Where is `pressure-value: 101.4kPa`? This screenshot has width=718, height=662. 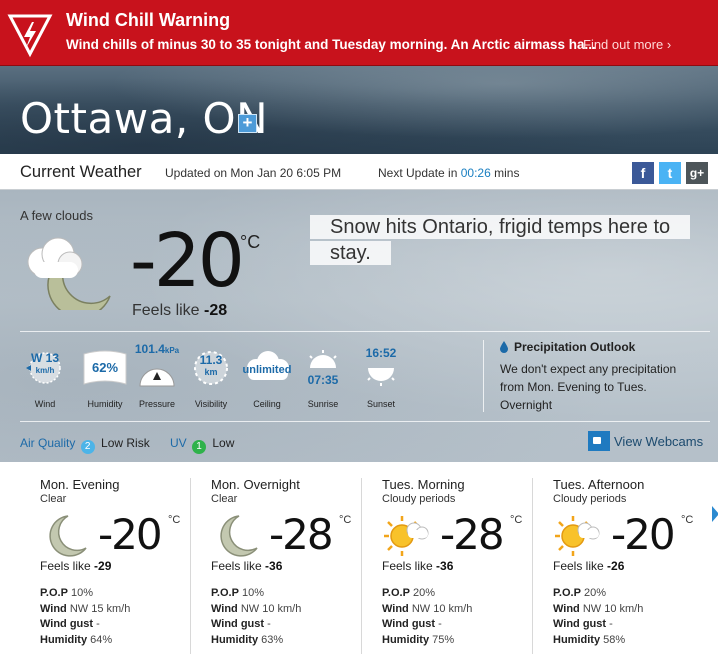
pressure-value: 101.4kPa is located at coordinates (157, 349).